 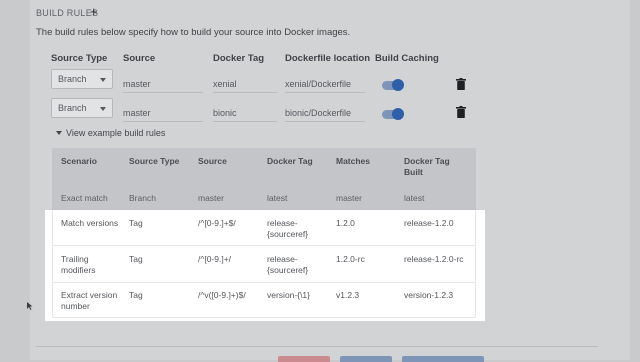 I want to click on view-example-rules-label: View example build rules, so click(x=116, y=133).